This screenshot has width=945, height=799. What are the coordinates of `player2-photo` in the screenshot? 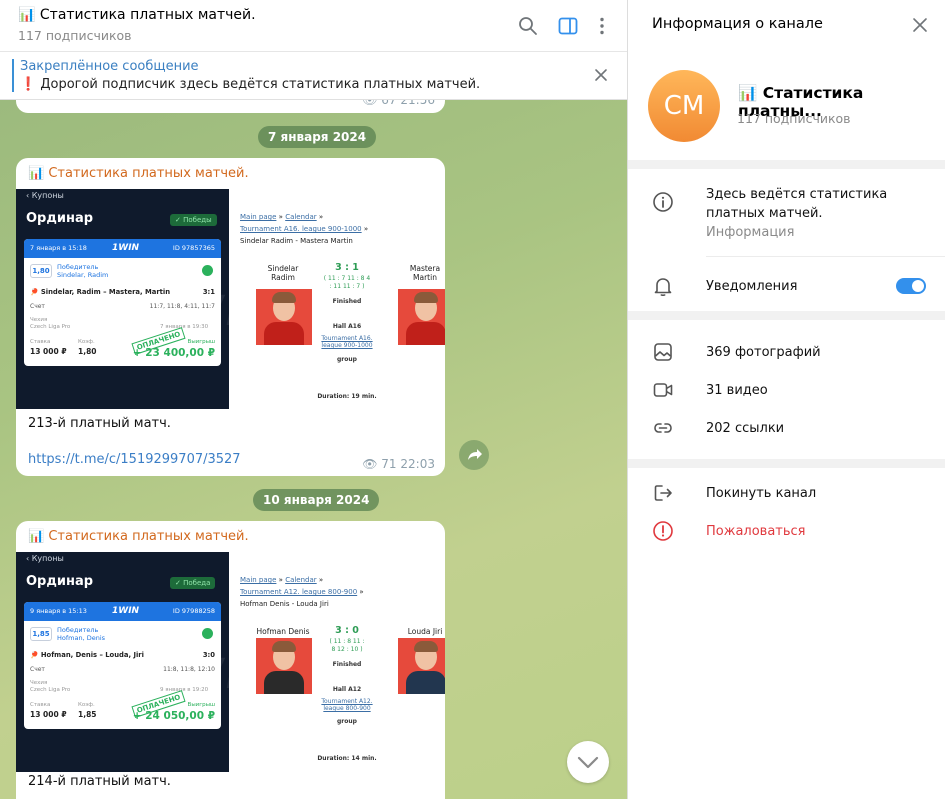 It's located at (421, 317).